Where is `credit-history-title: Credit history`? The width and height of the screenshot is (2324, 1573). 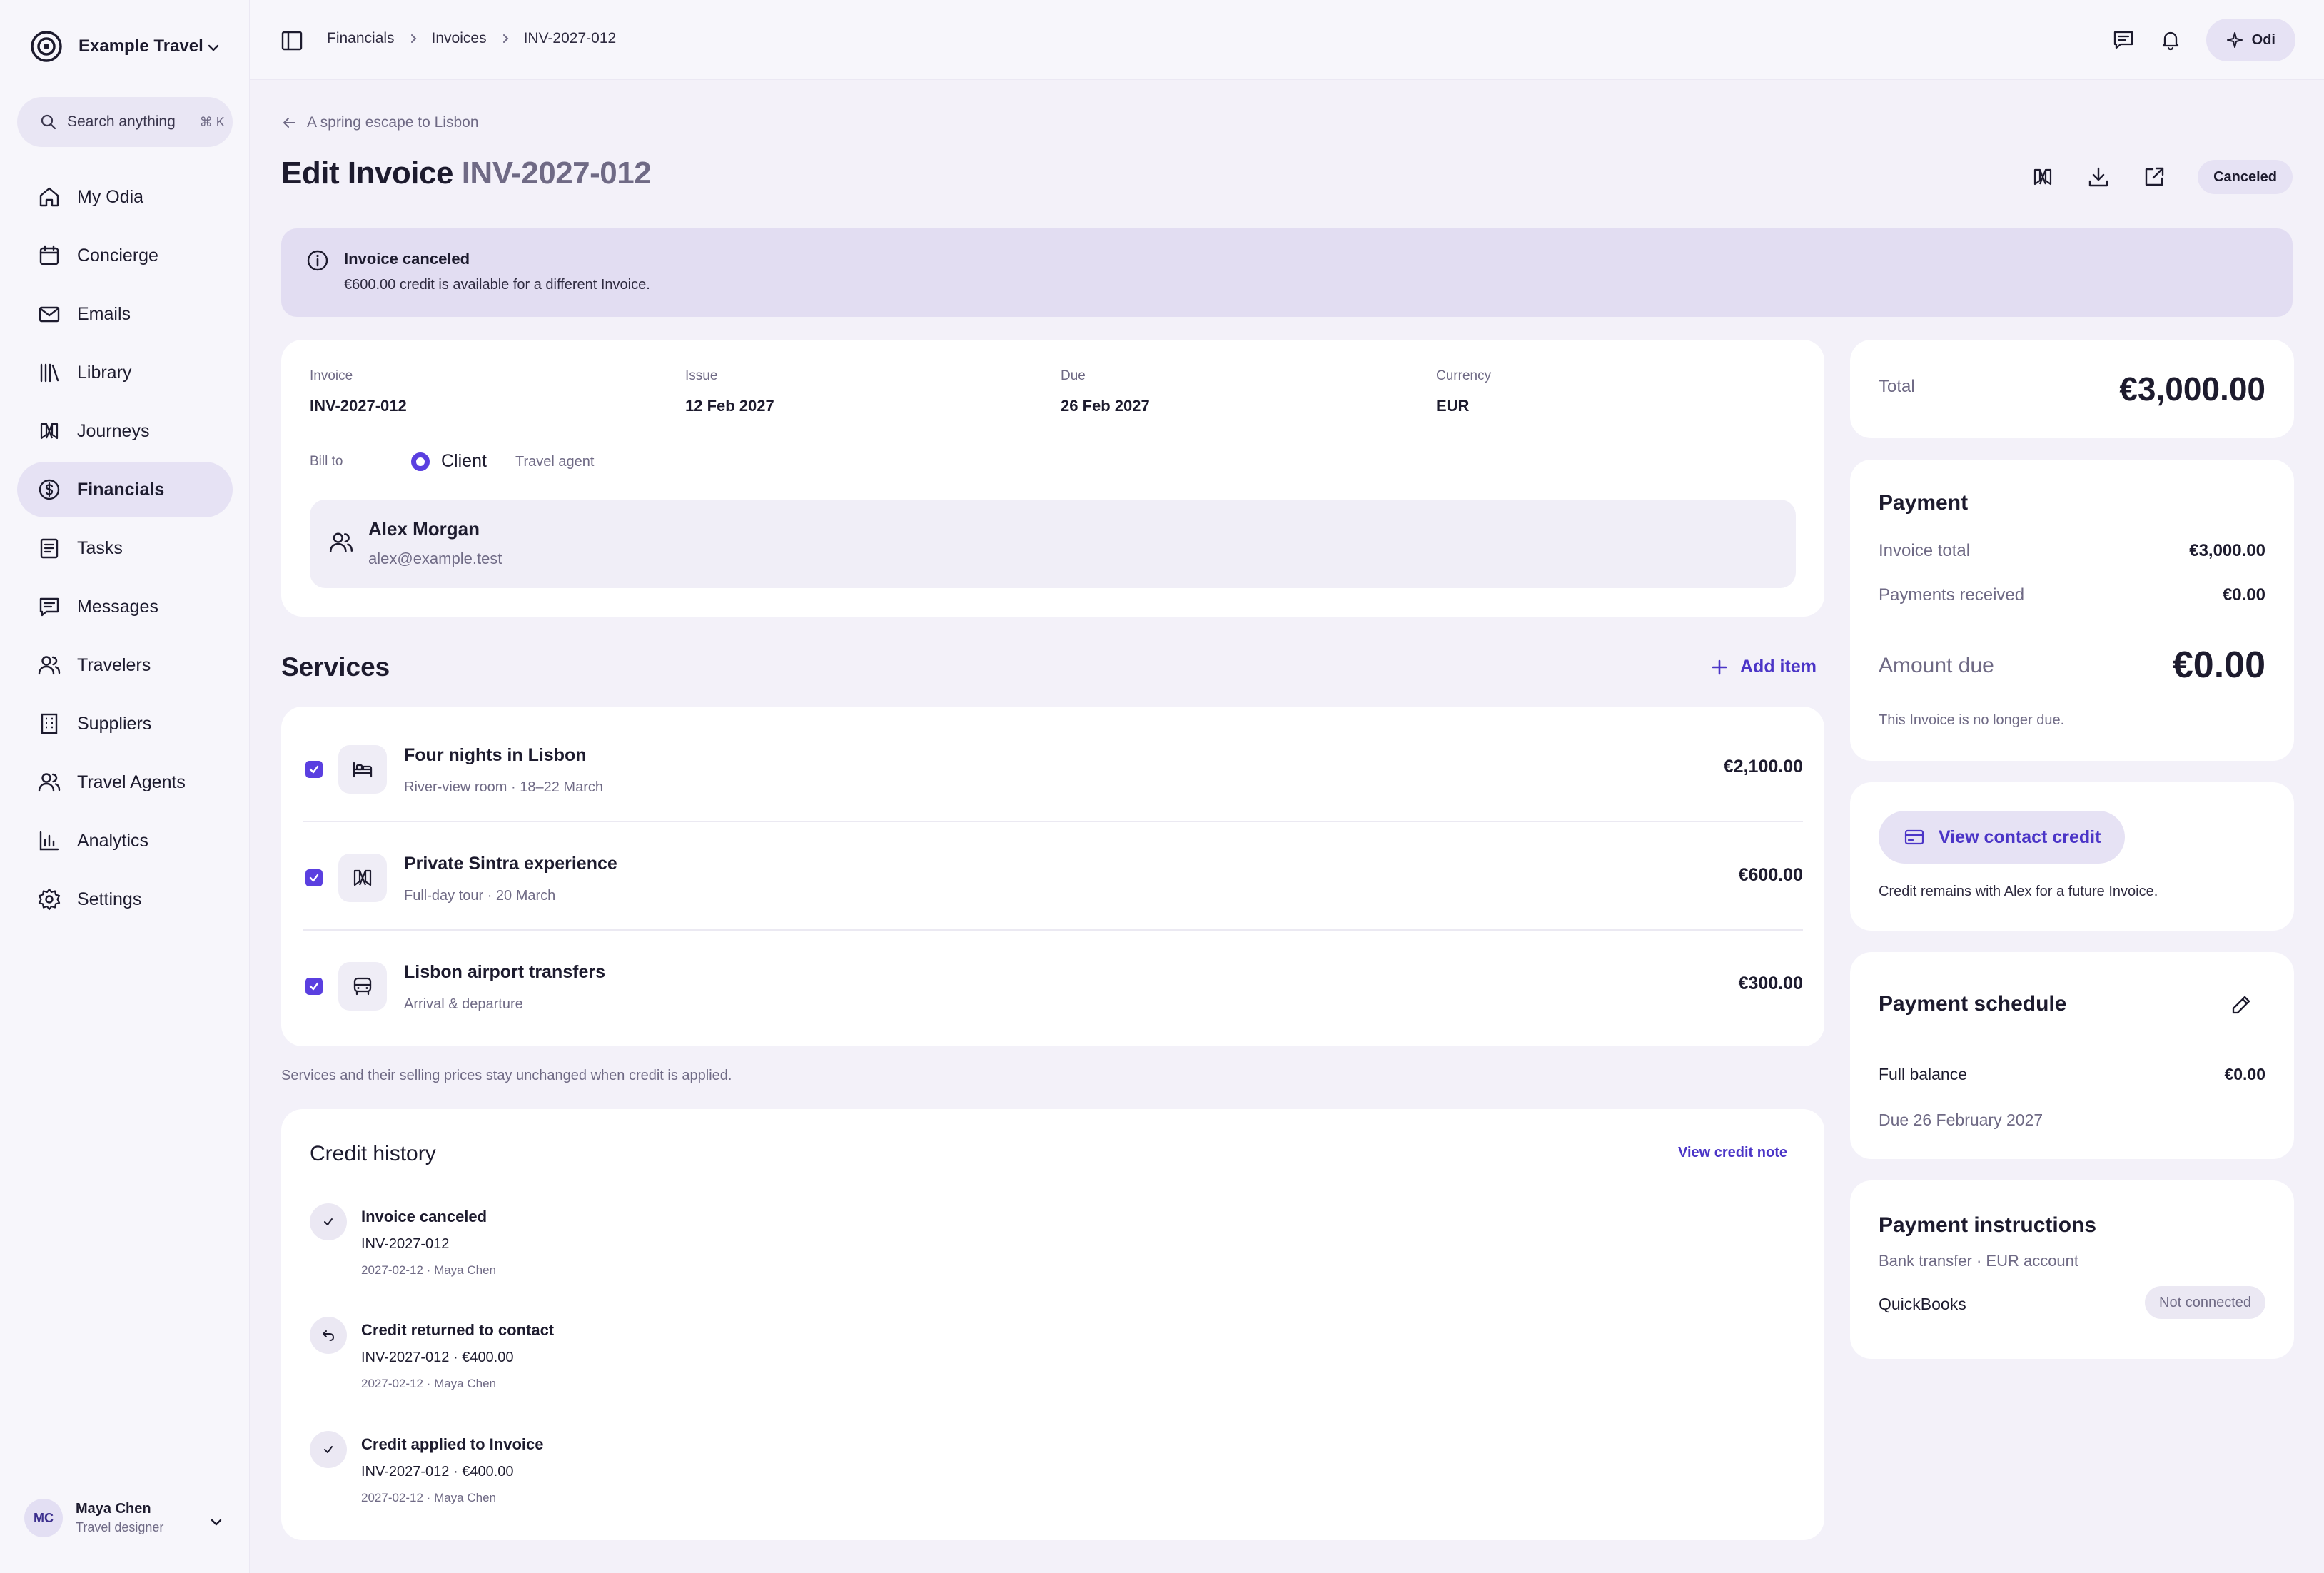
credit-history-title: Credit history is located at coordinates (373, 1153).